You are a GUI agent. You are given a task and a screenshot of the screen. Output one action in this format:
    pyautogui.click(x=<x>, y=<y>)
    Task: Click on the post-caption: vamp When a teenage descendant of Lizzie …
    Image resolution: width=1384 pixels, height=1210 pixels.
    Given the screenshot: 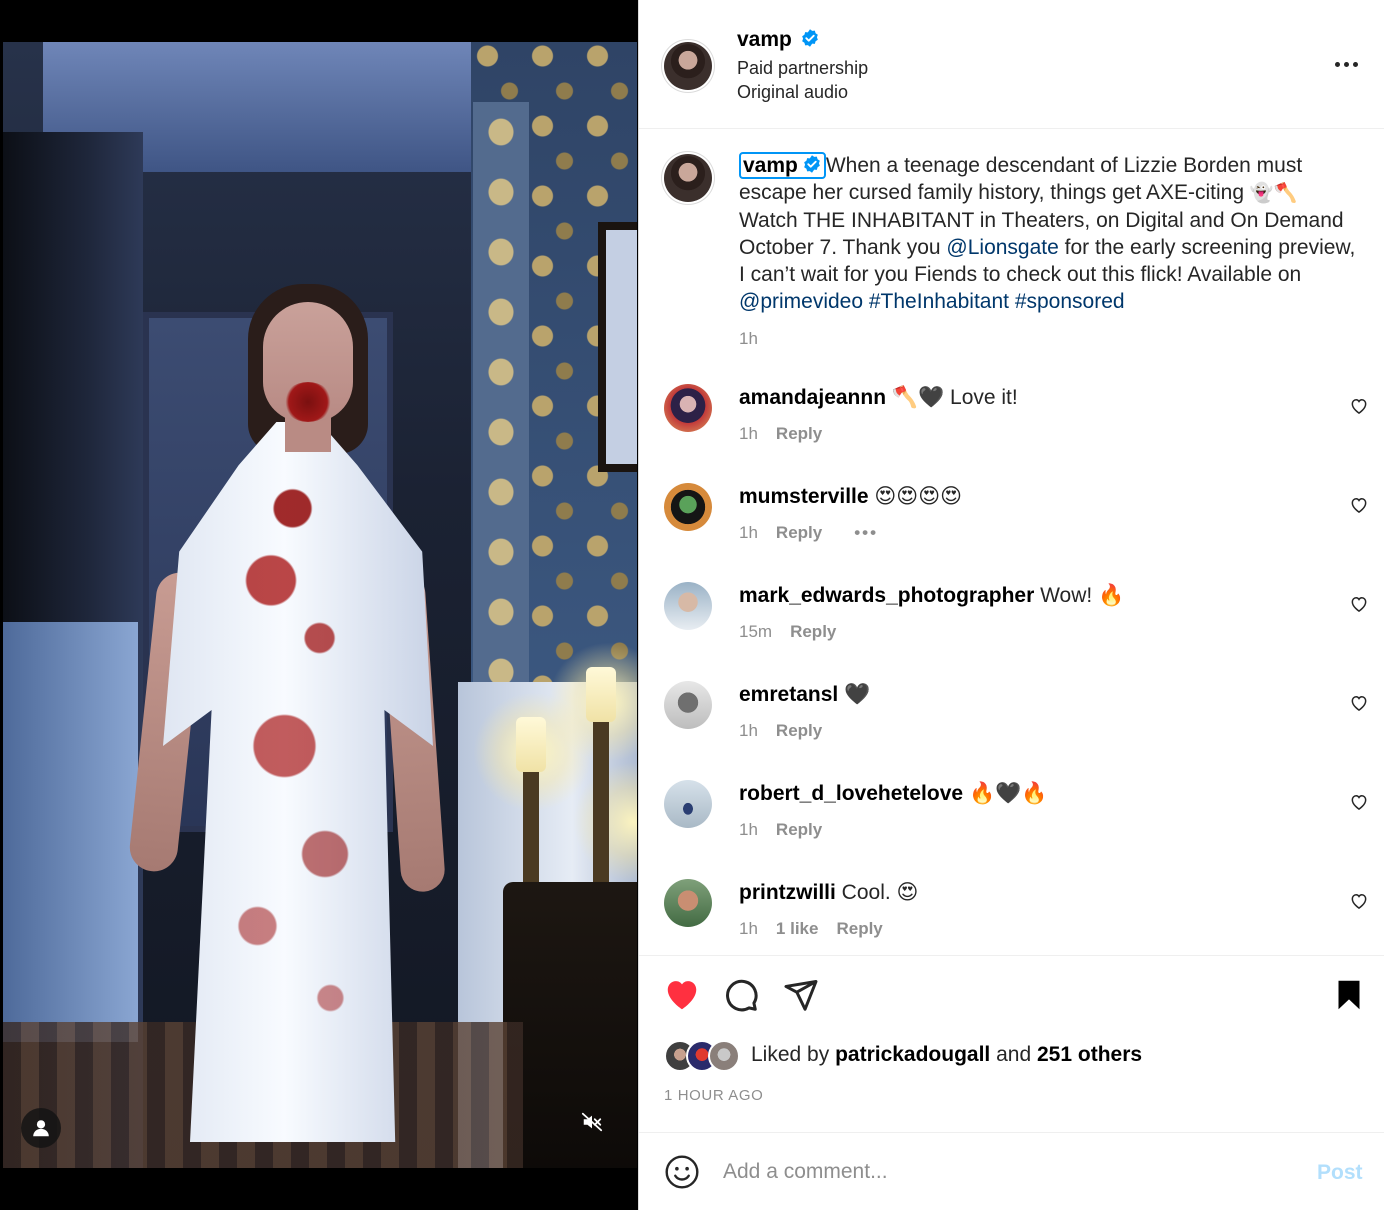 What is the action you would take?
    pyautogui.click(x=1049, y=252)
    